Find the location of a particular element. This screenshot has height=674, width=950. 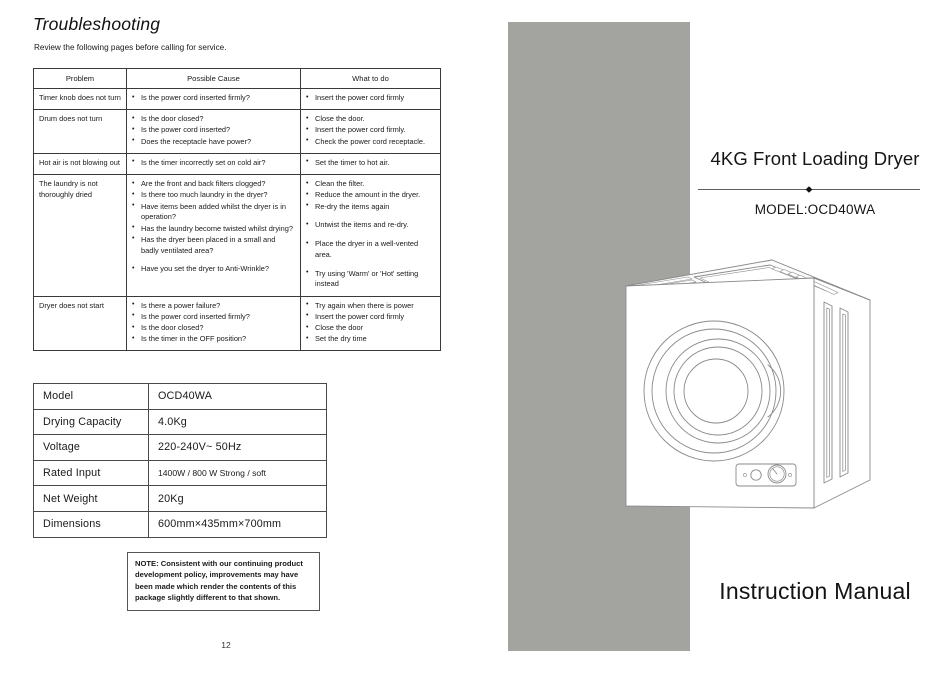

spec-label: Model is located at coordinates (91, 396).